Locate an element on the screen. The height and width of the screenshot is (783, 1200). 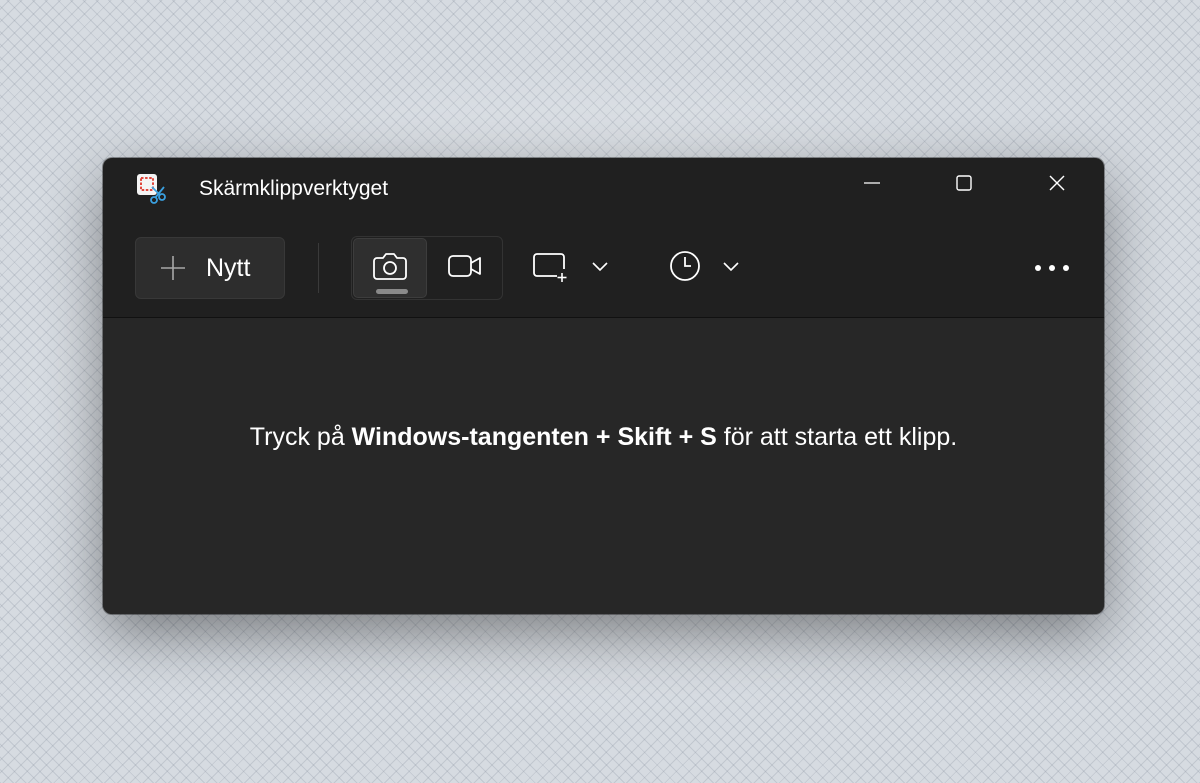
video-mode-button is located at coordinates (465, 268).